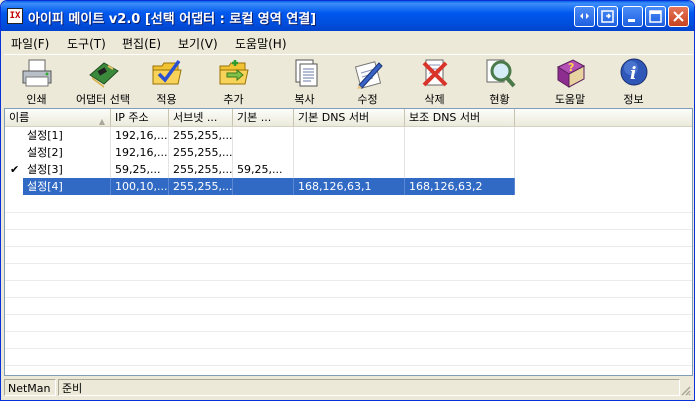  I want to click on select-adapter-button: 어댑터 선택, so click(103, 82).